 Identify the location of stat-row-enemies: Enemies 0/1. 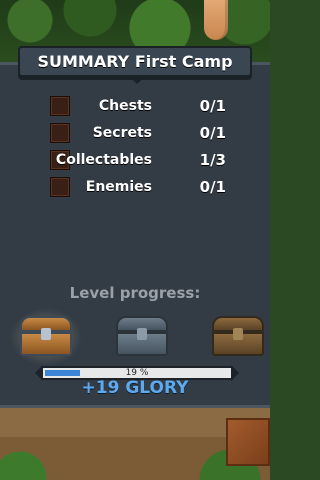
(140, 187).